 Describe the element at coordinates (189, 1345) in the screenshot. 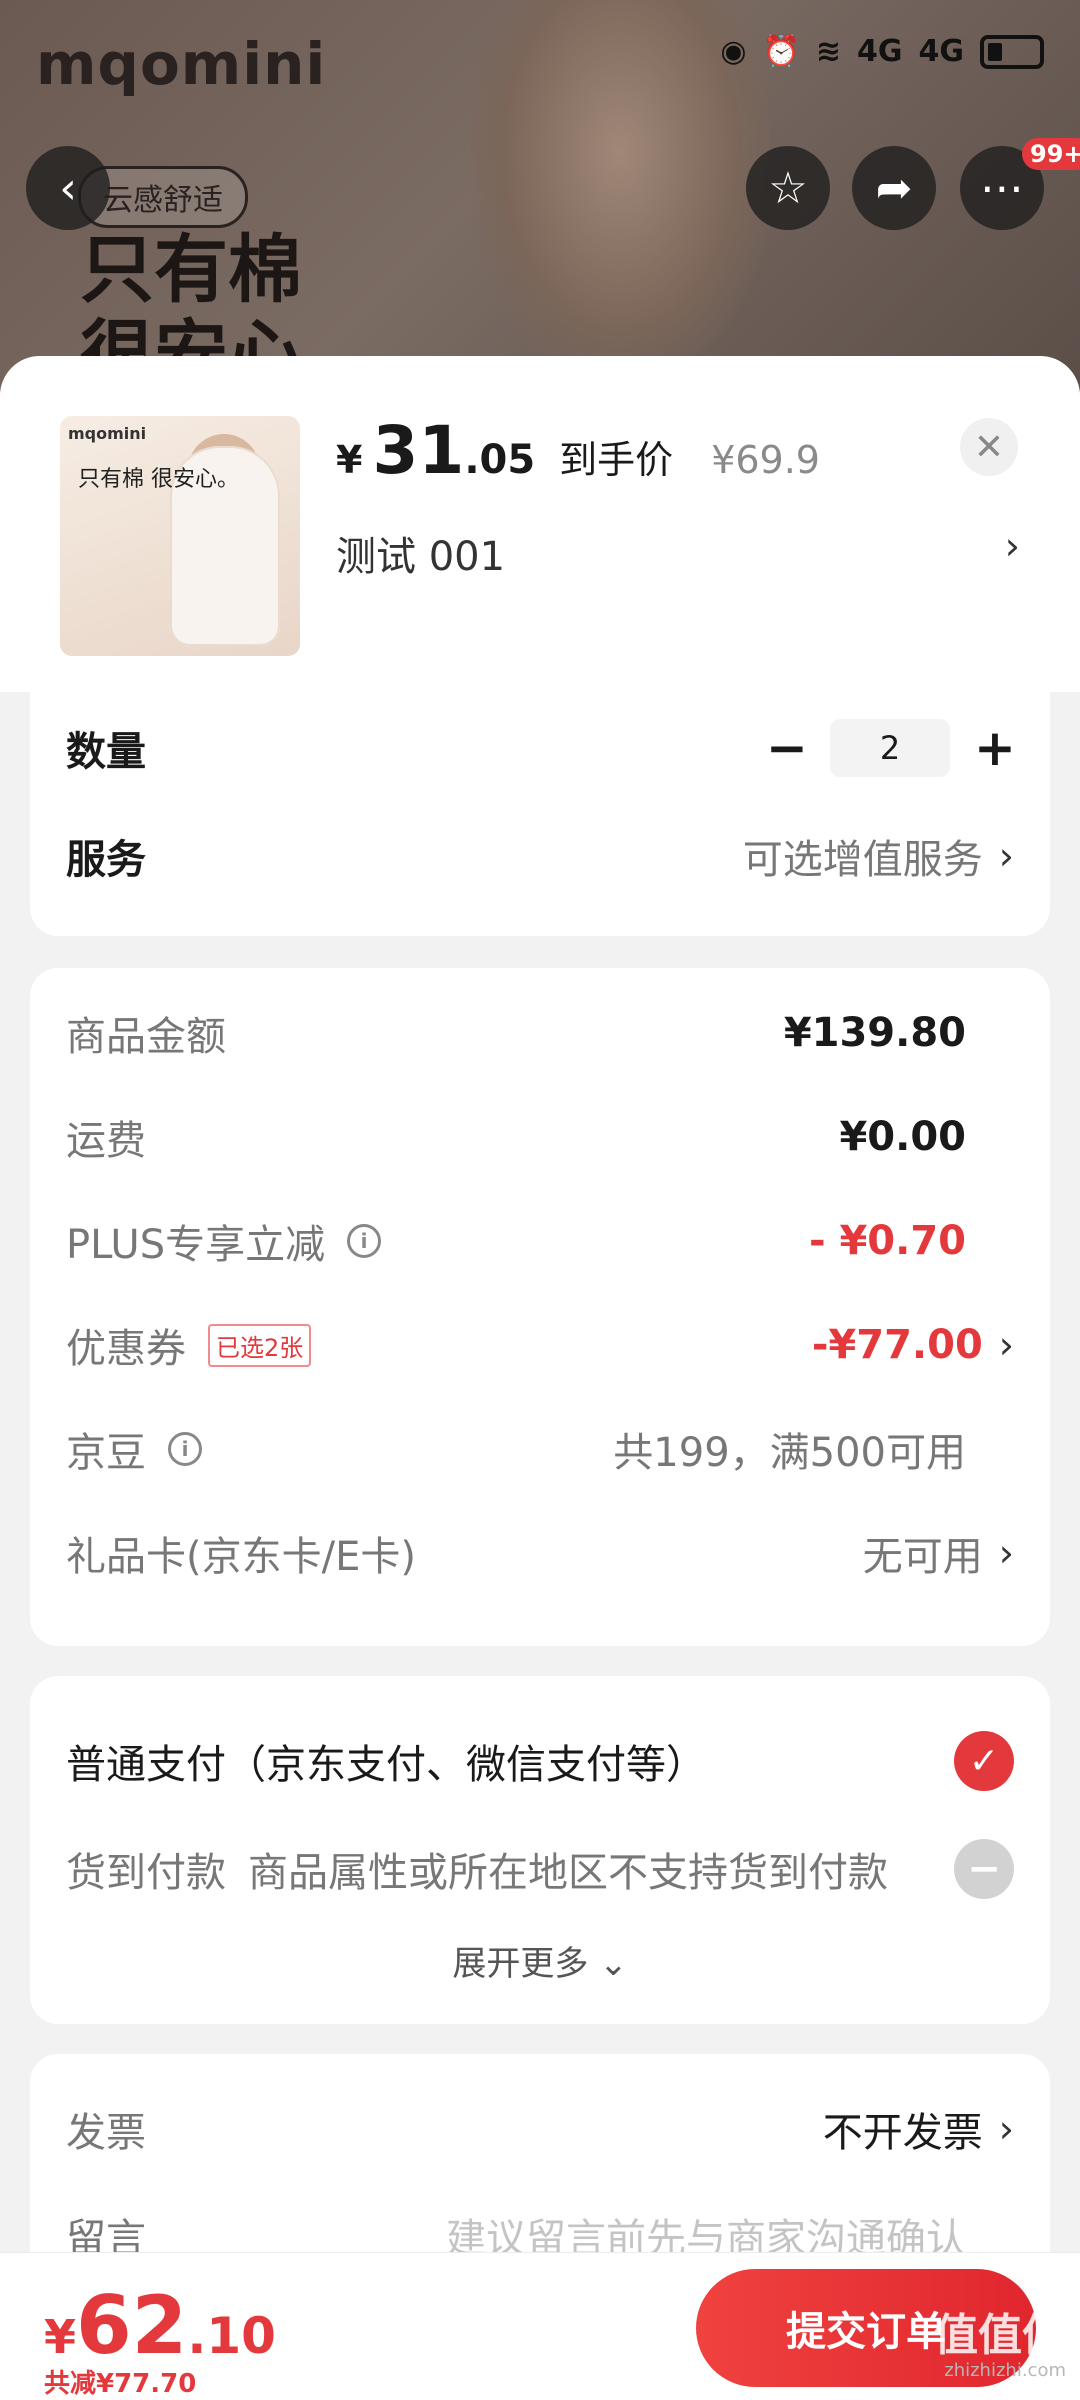

I see `coupon-label-group: 优惠券 已选2张` at that location.